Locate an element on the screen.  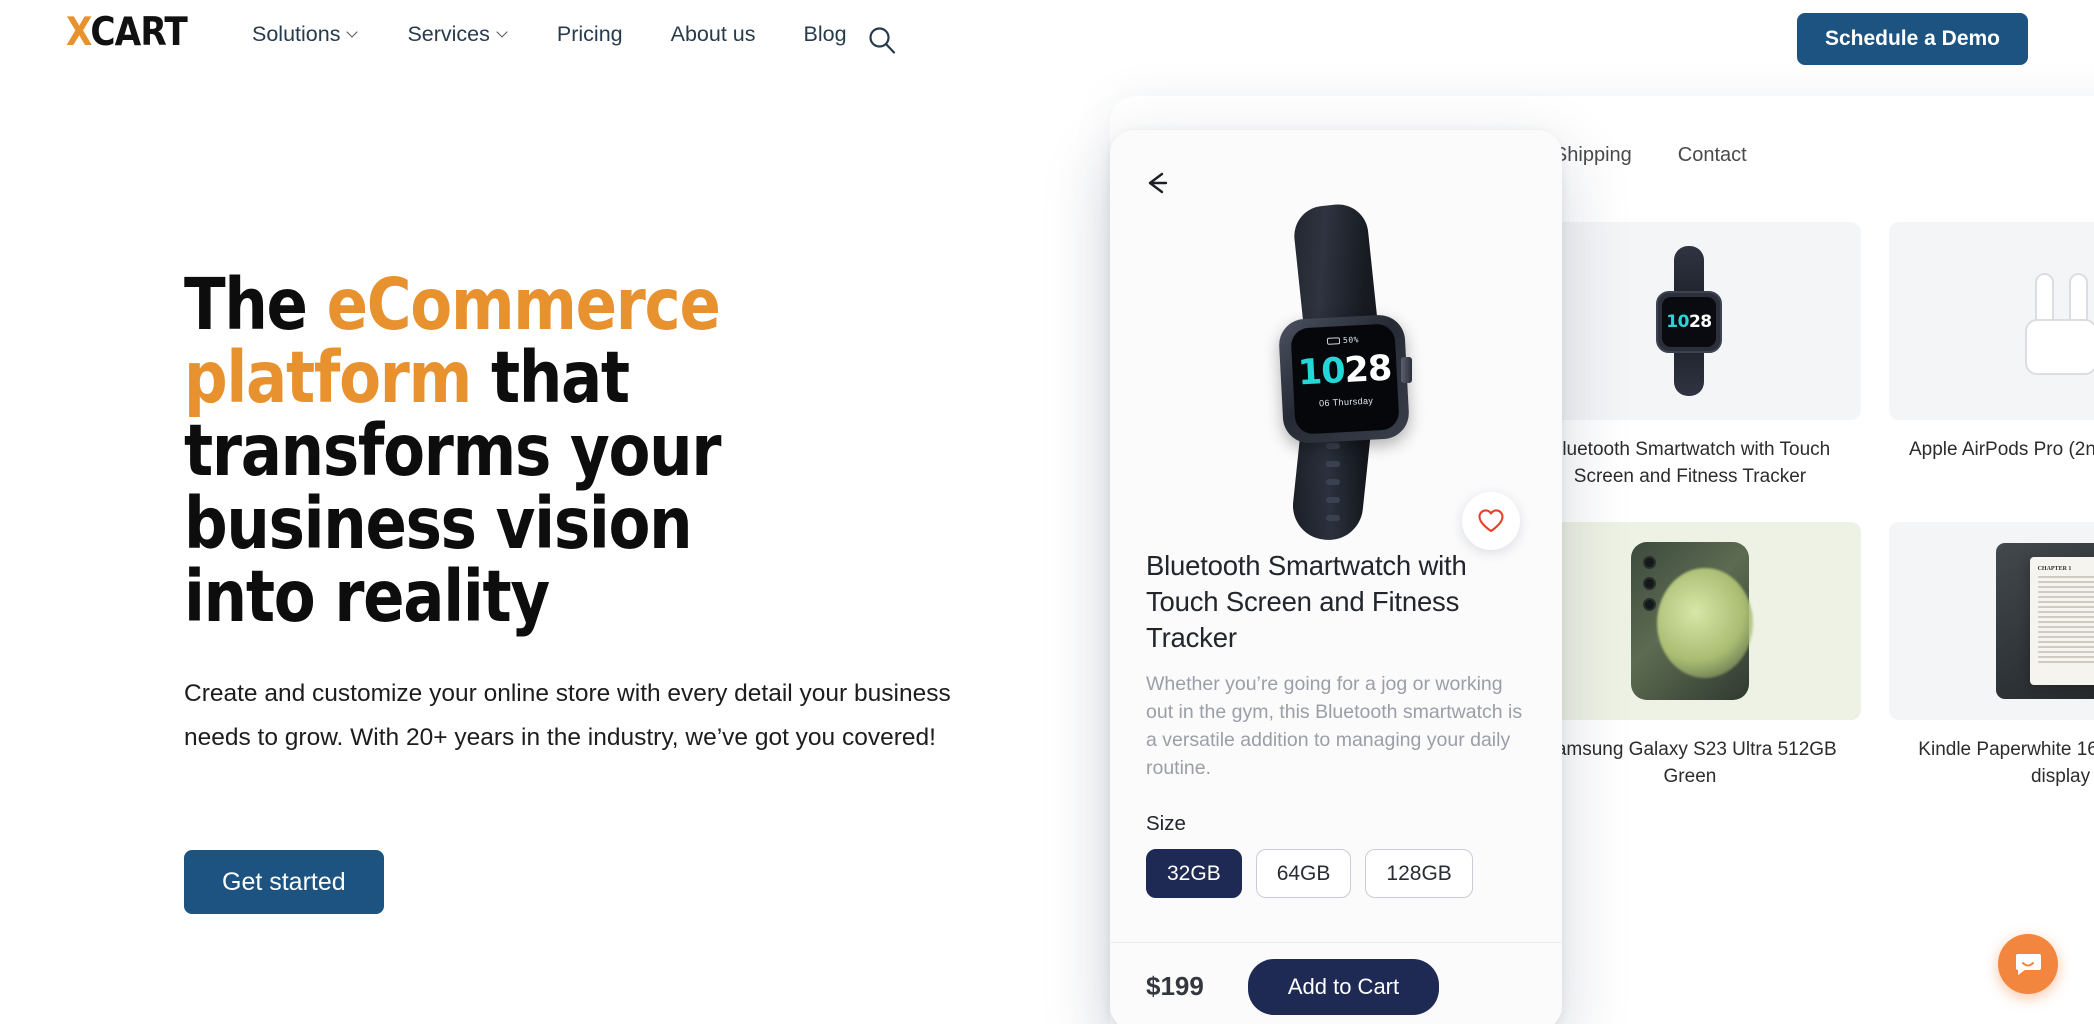
phone-thumb-icon is located at coordinates (1691, 621).